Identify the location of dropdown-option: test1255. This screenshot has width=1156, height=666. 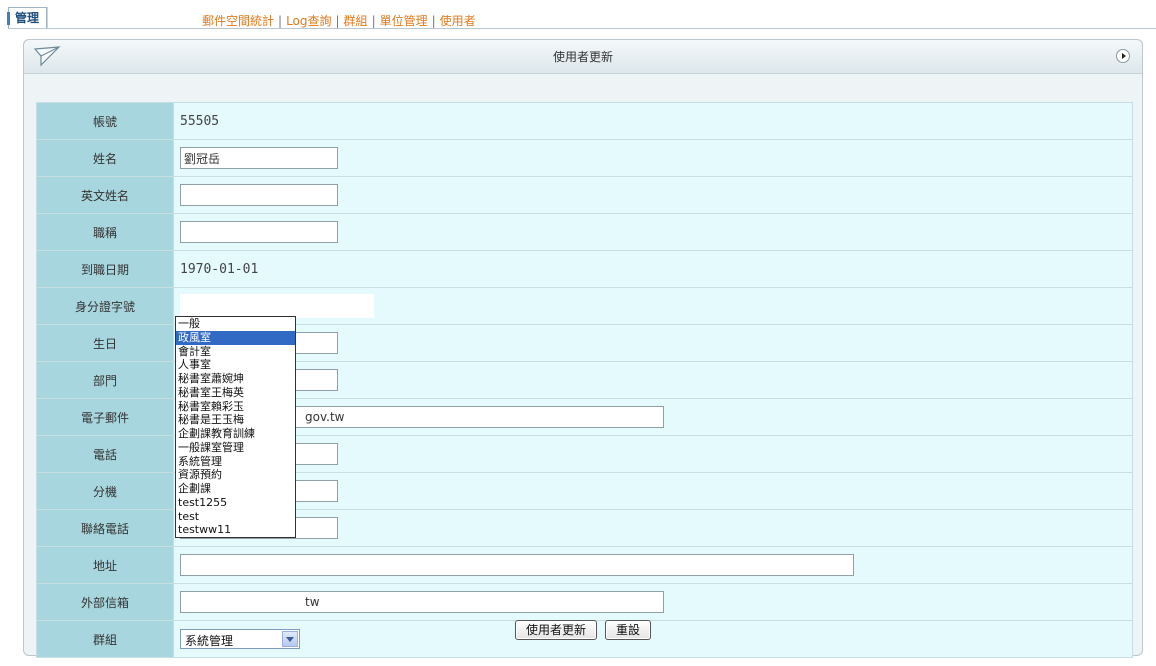
(235, 503).